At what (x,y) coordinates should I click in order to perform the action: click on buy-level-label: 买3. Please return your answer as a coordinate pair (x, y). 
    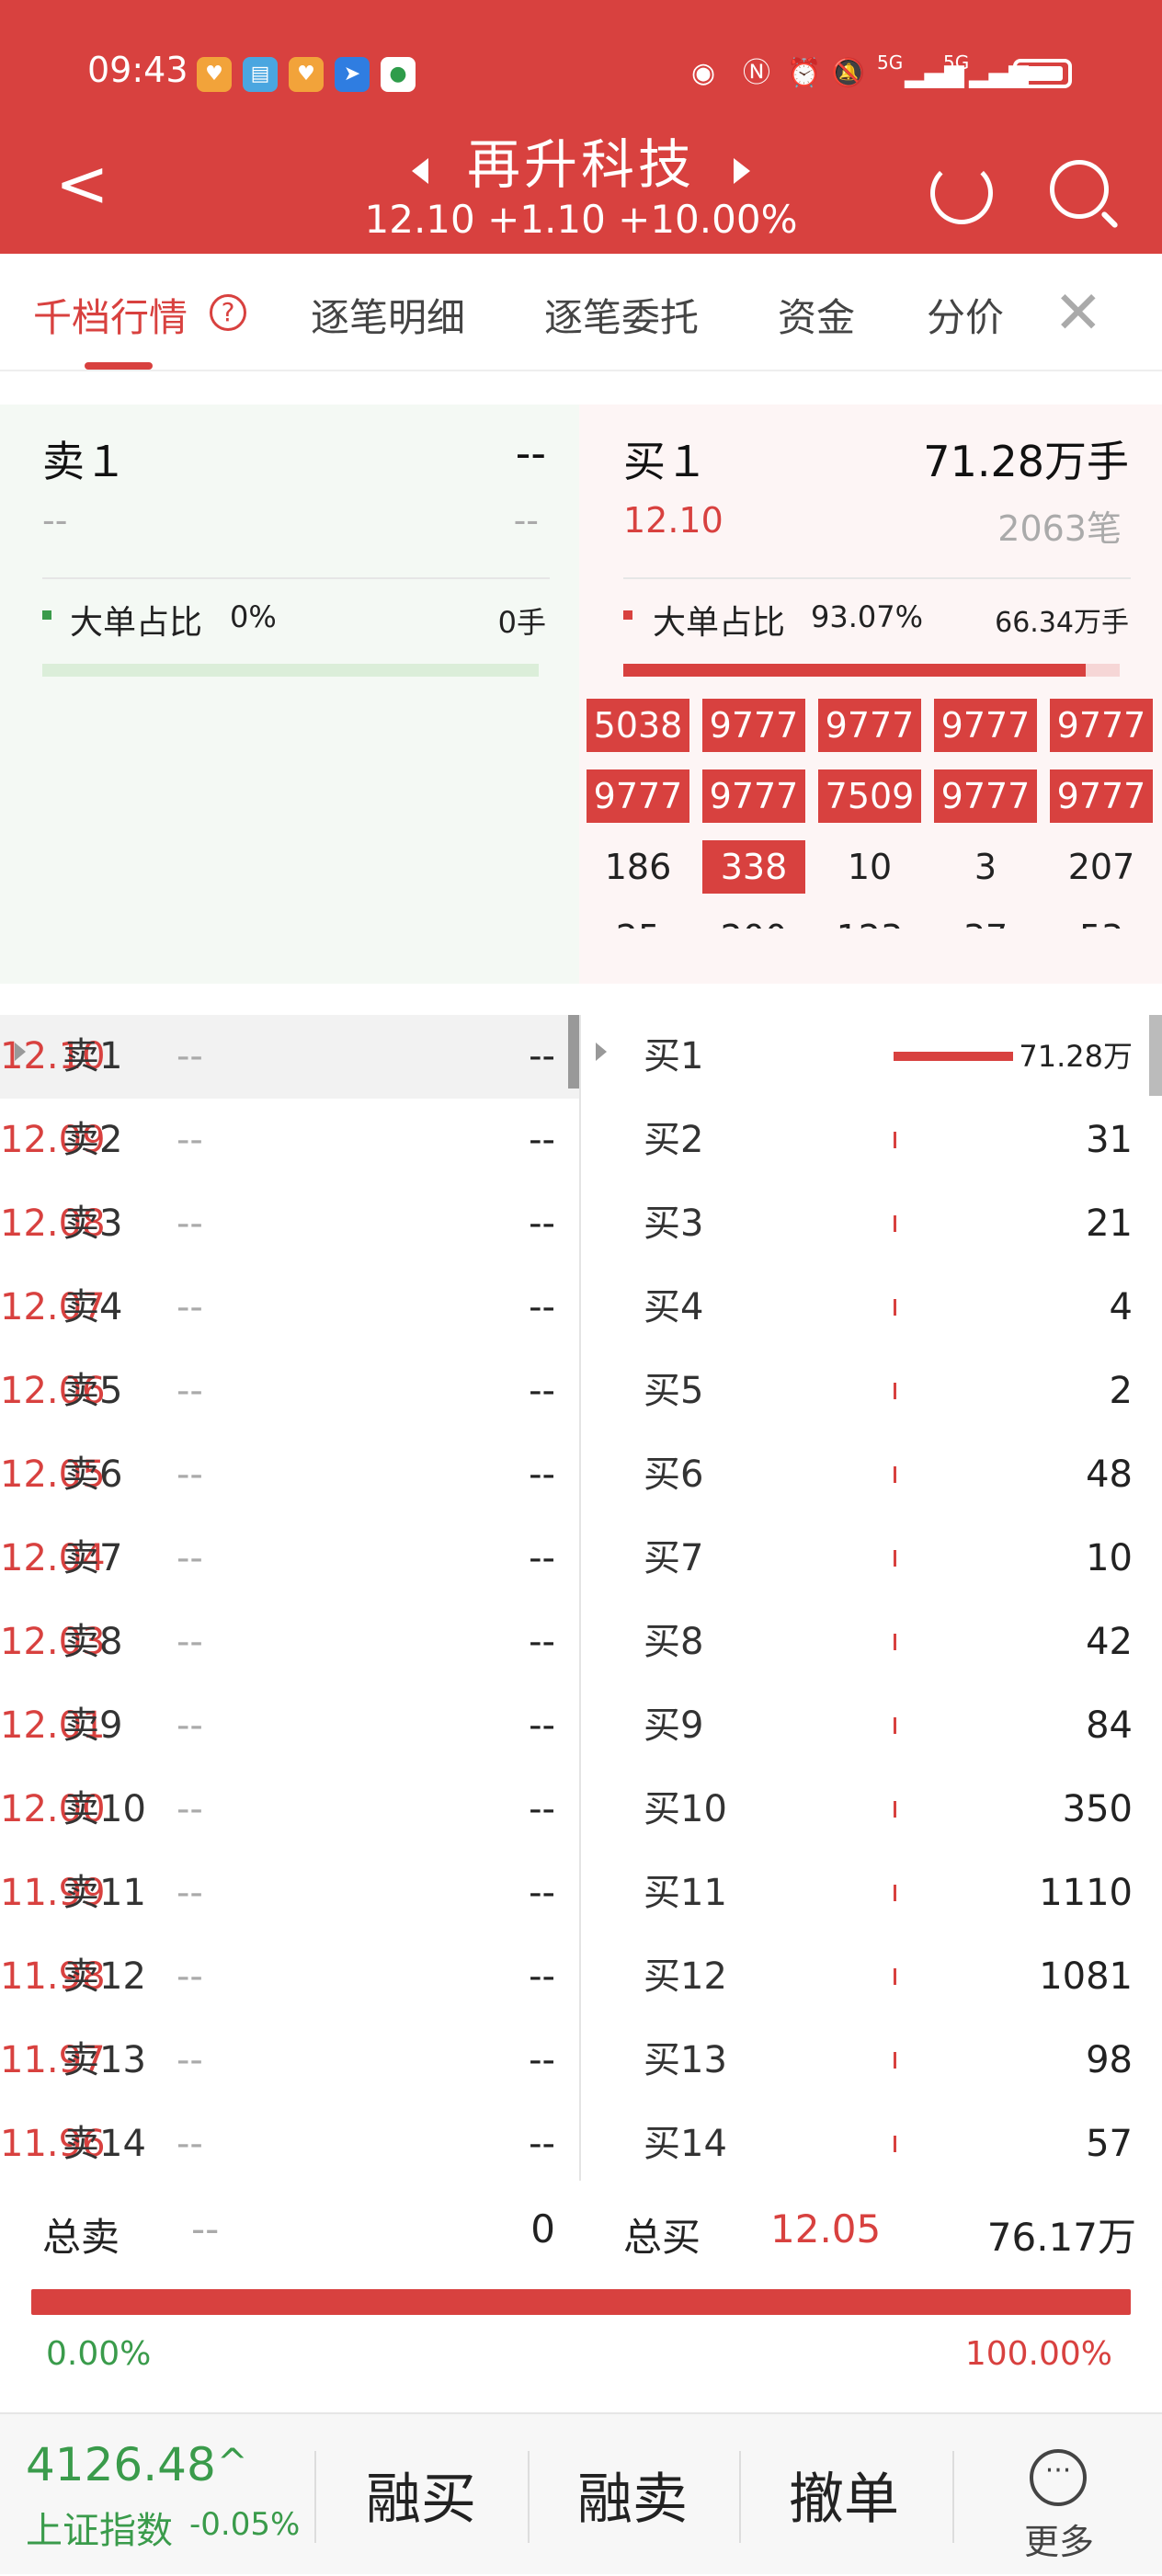
    Looking at the image, I should click on (674, 1224).